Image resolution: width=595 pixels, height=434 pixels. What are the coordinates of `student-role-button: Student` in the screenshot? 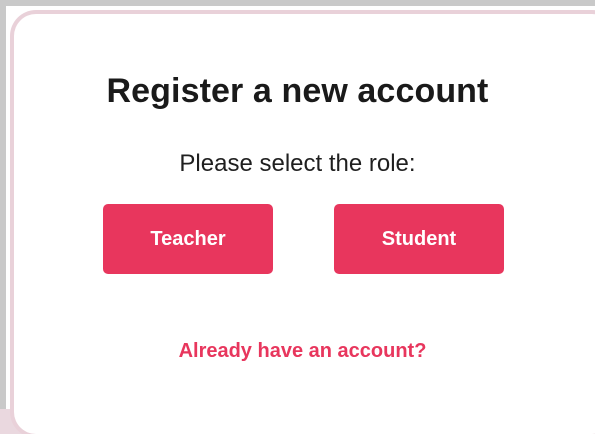 It's located at (419, 239).